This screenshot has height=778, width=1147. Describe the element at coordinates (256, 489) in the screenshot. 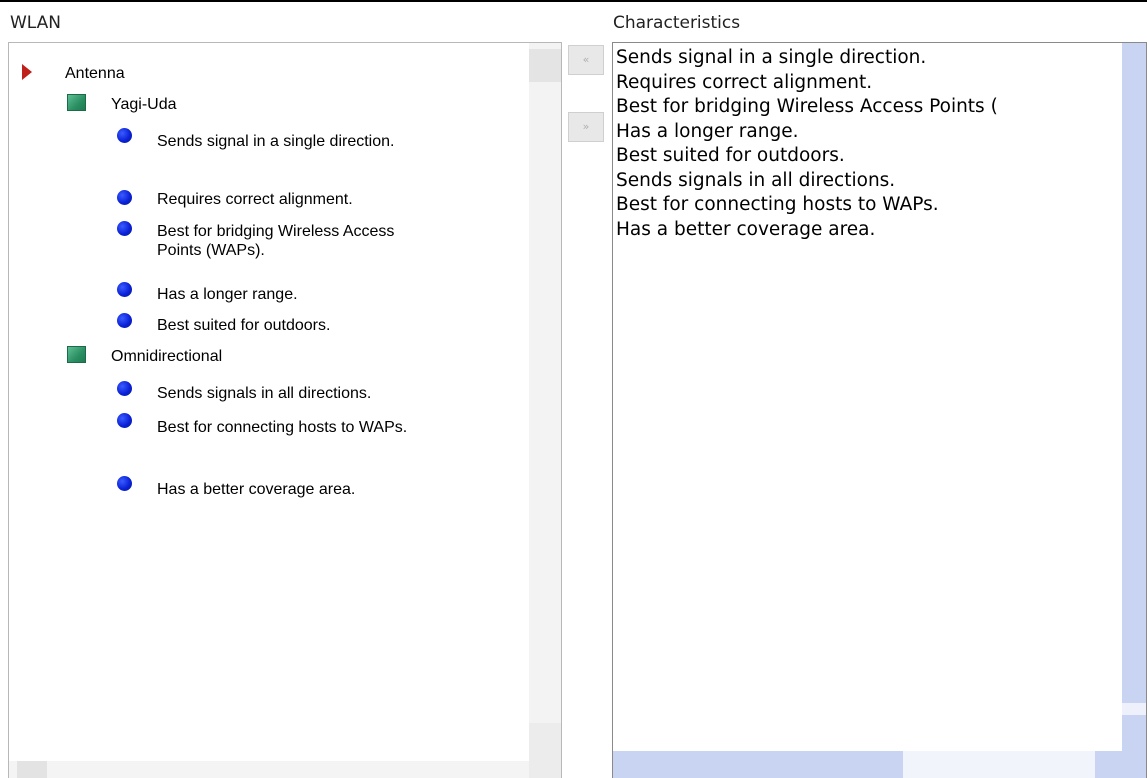

I see `tree-item-label: Has a better coverage area.` at that location.